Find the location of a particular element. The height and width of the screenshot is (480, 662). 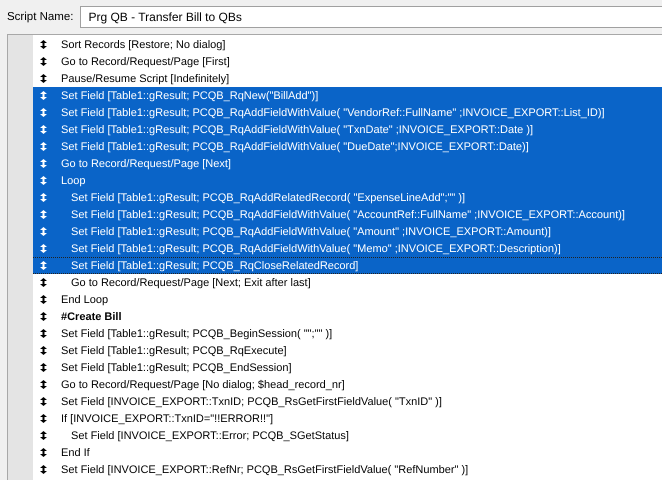

step-text: Set Field [Table1::gResult; PCQB_RqCloseRelatedRecord] is located at coordinates (214, 266).